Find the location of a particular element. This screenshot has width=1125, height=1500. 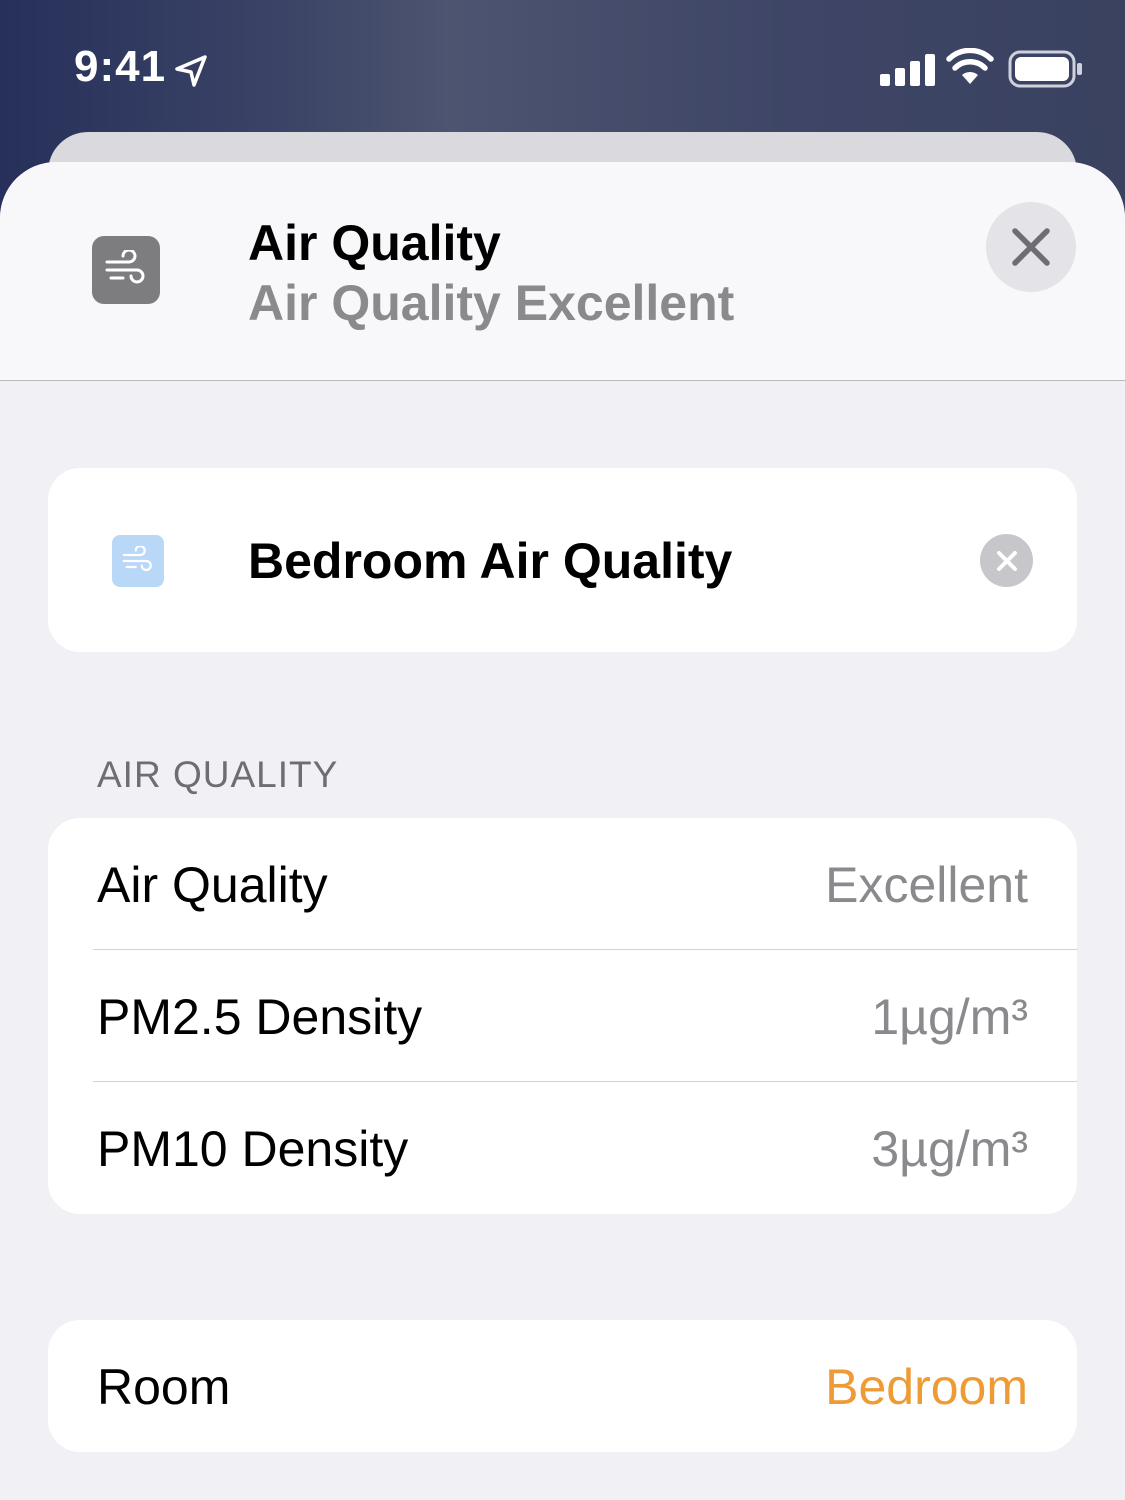

list-item: PM2.5 Density 1µg/m³ is located at coordinates (562, 1016).